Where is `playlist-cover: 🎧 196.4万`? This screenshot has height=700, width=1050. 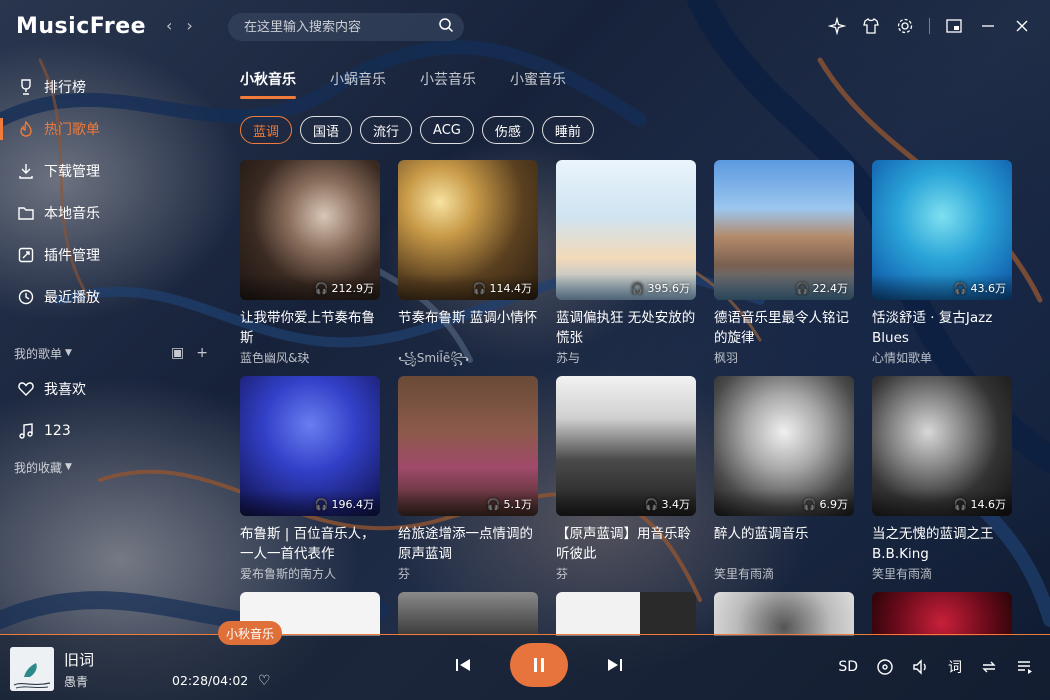
playlist-cover: 🎧 196.4万 is located at coordinates (310, 446).